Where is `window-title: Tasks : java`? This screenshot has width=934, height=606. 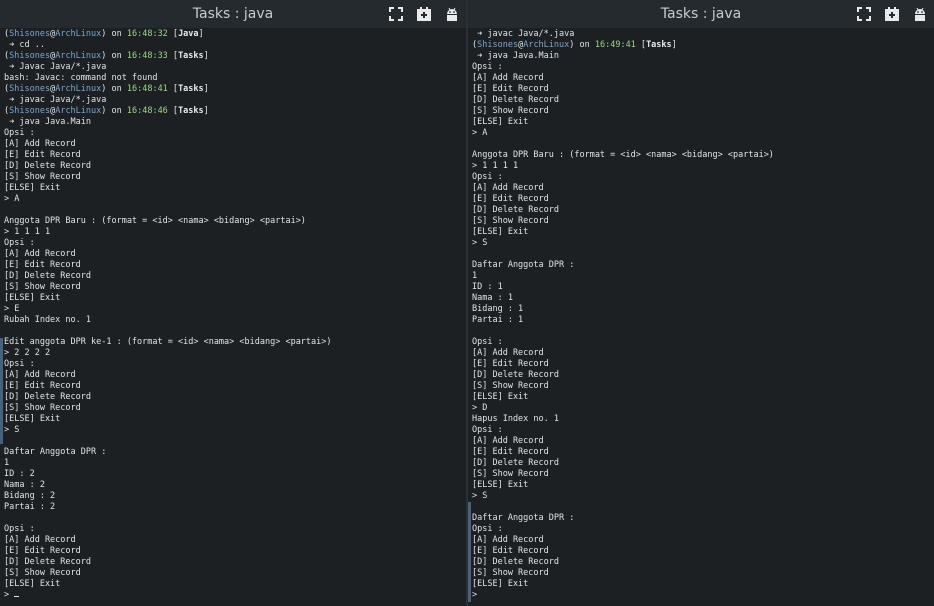
window-title: Tasks : java is located at coordinates (701, 14).